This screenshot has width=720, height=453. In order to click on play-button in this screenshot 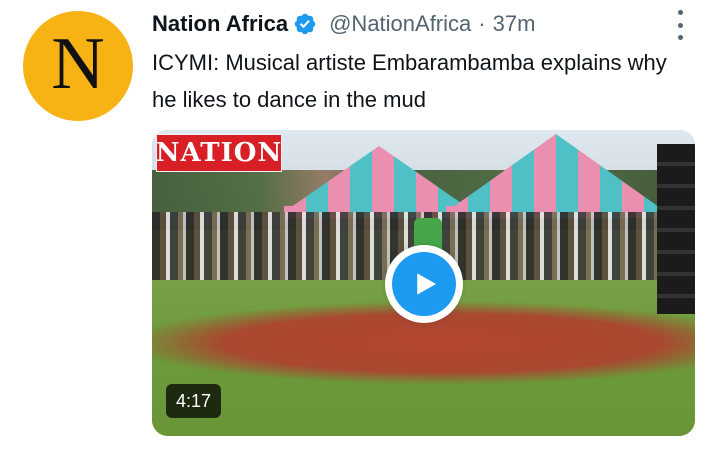, I will do `click(424, 284)`.